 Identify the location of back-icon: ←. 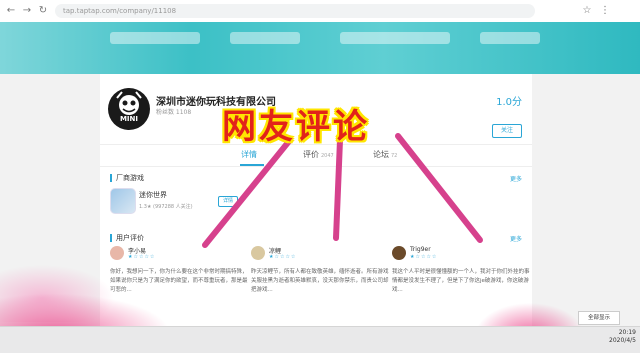
(11, 11).